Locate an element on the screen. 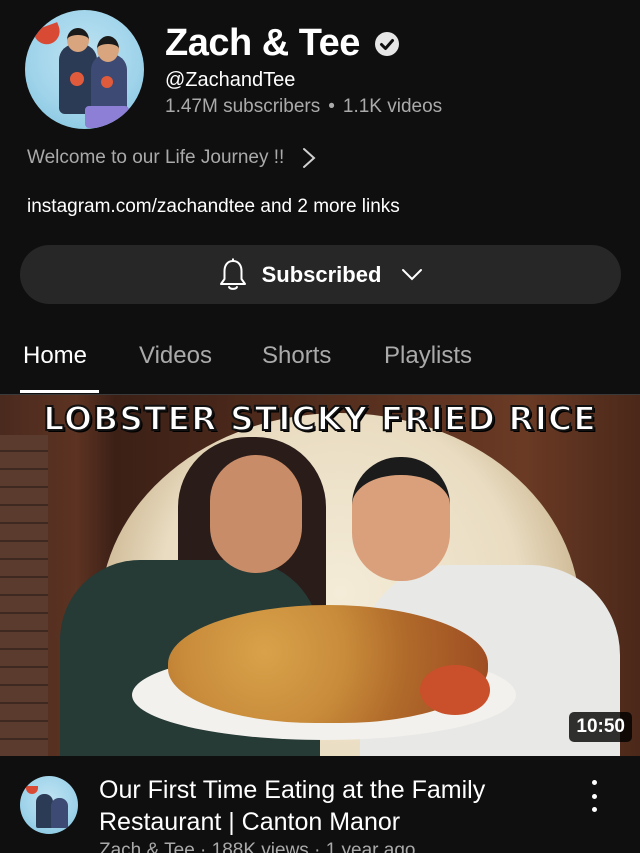  thumbnail-person-1-face-art is located at coordinates (256, 514).